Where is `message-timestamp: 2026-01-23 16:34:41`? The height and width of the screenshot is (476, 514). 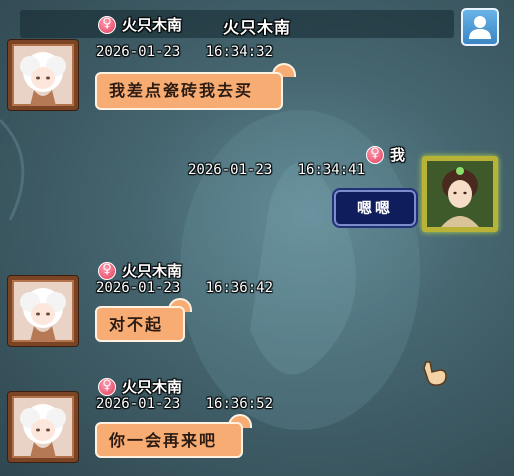 message-timestamp: 2026-01-23 16:34:41 is located at coordinates (277, 170).